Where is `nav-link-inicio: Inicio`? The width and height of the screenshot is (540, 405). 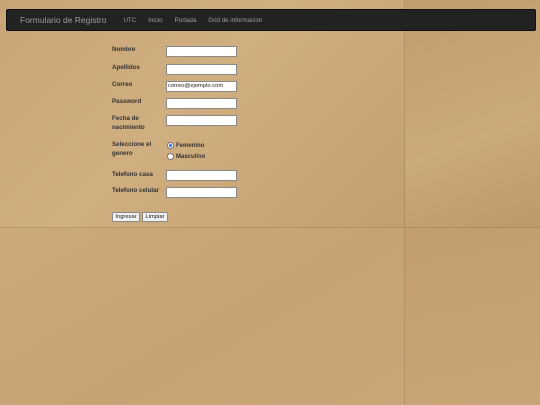
nav-link-inicio: Inicio is located at coordinates (155, 20).